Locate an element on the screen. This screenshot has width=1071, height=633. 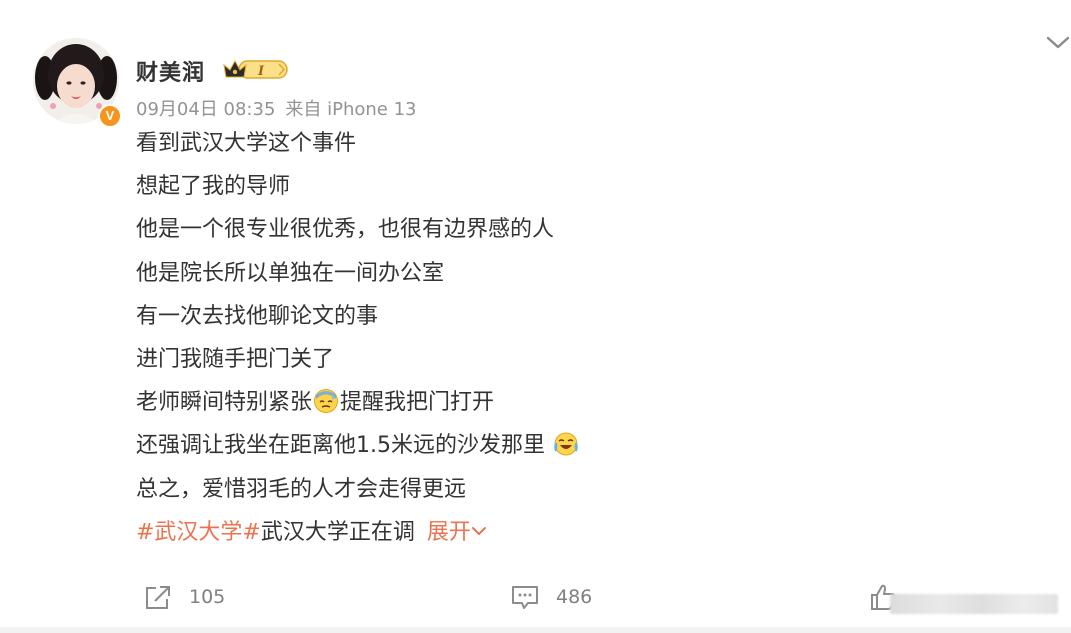
post-line: 他是一个很专业很优秀，也很有边界感的人 is located at coordinates (345, 230).